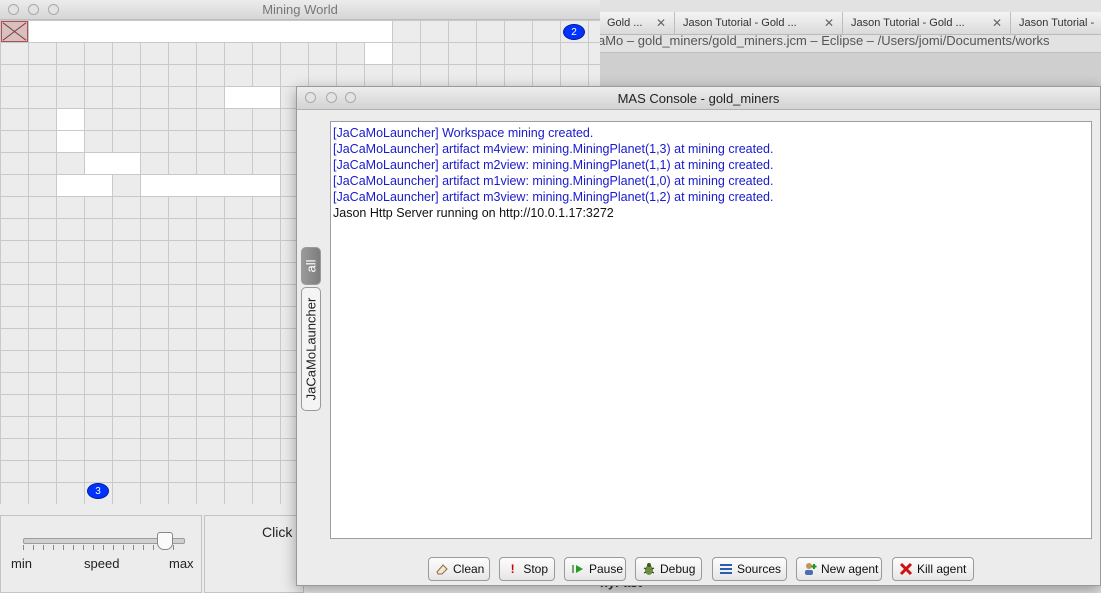 The image size is (1101, 593). What do you see at coordinates (849, 69) in the screenshot?
I see `eclipse-toolbar` at bounding box center [849, 69].